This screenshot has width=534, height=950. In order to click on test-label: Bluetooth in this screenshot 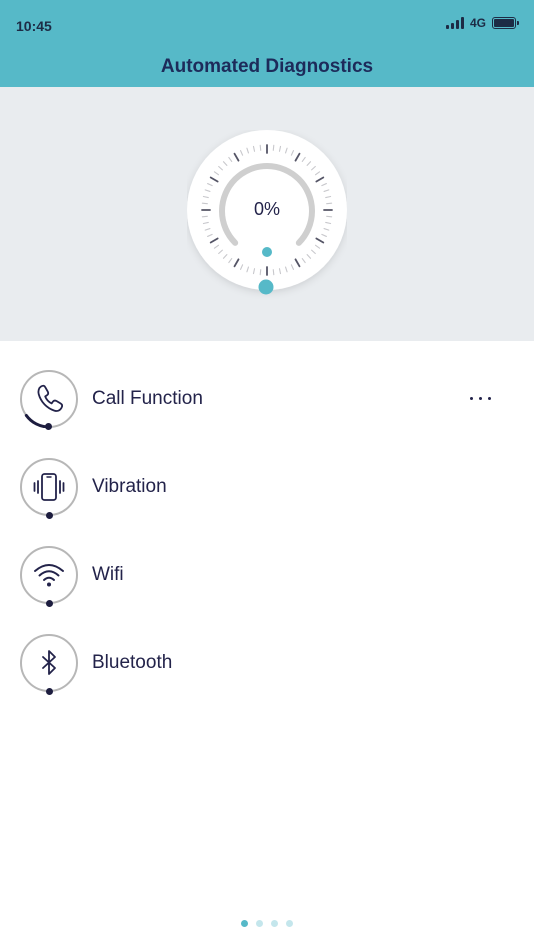, I will do `click(132, 662)`.